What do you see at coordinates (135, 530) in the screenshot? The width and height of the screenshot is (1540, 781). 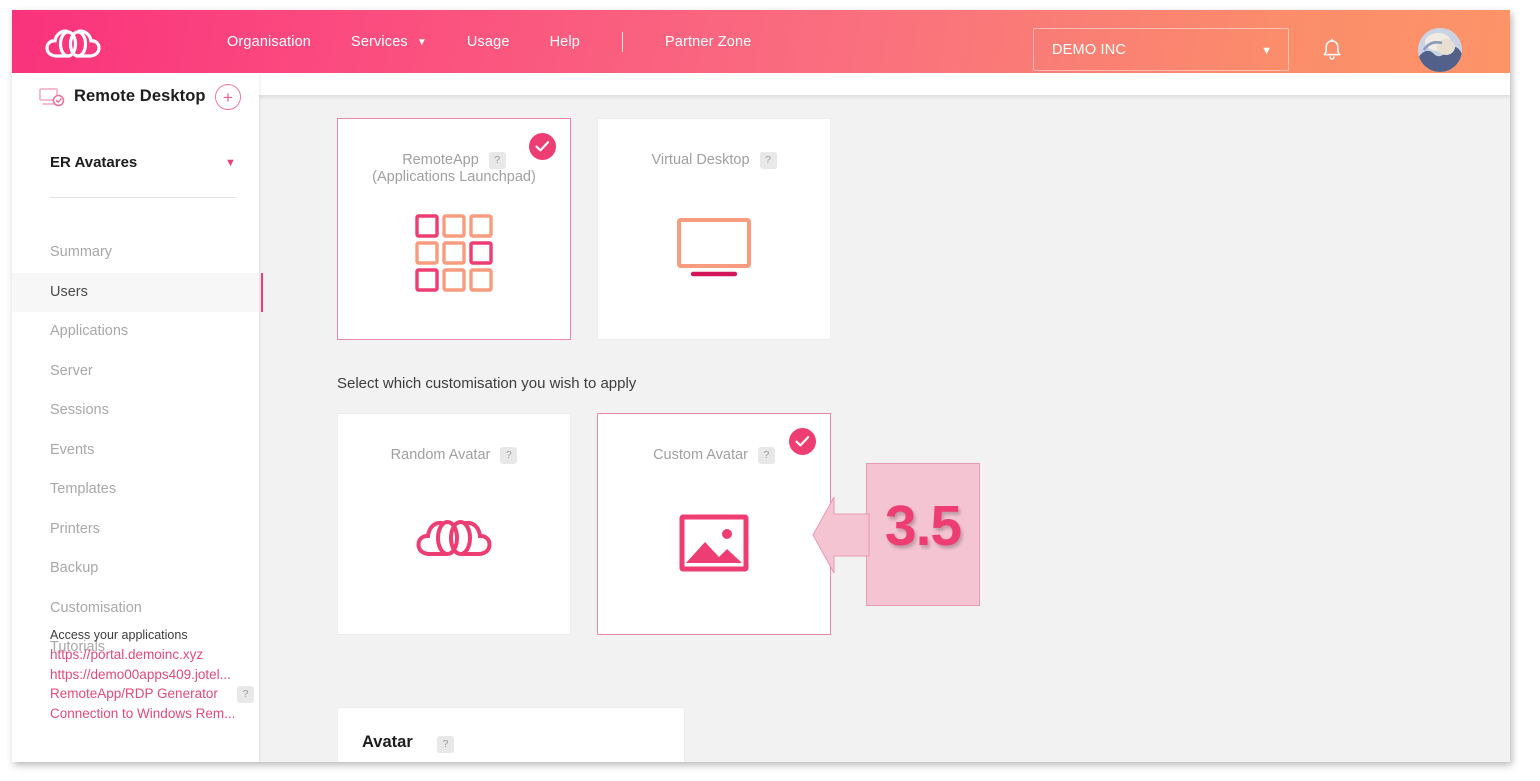 I see `sidebar-item-printers: Printers` at bounding box center [135, 530].